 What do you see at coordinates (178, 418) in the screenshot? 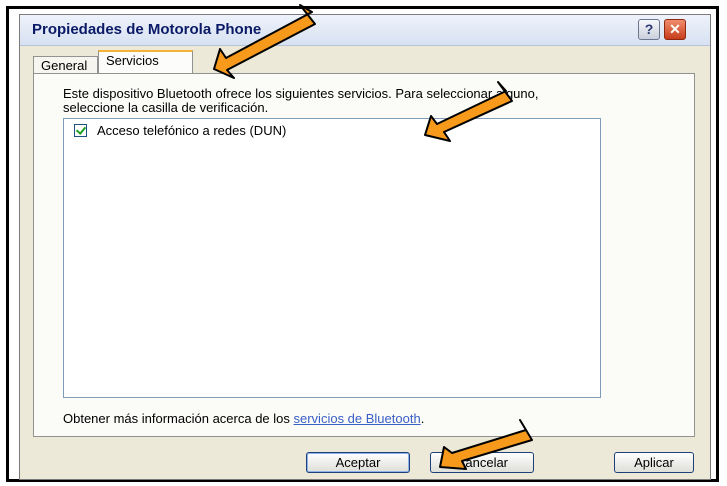
I see `info-prefix: Obtener más información acerca de los` at bounding box center [178, 418].